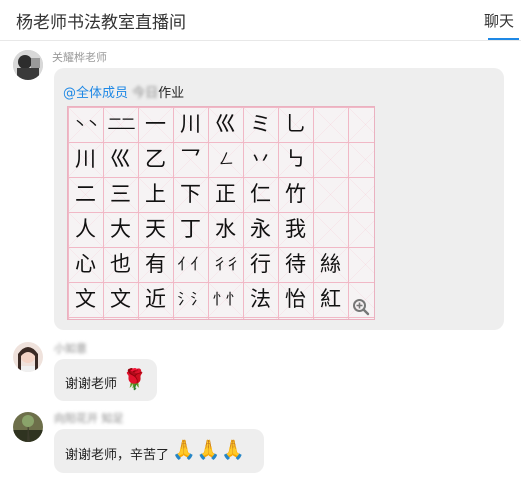  I want to click on mention-all: @全体成员, so click(95, 93).